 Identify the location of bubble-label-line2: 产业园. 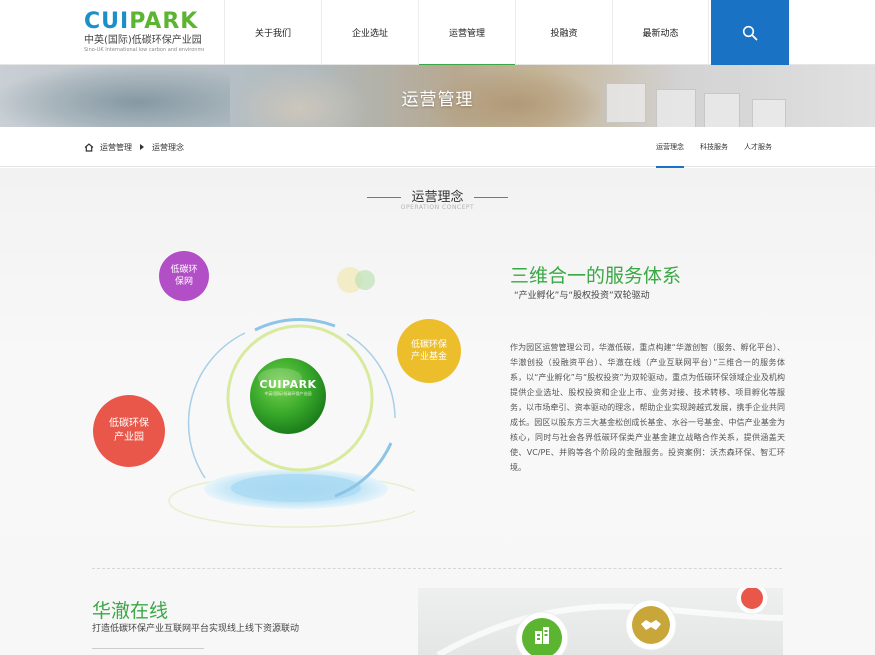
(129, 437).